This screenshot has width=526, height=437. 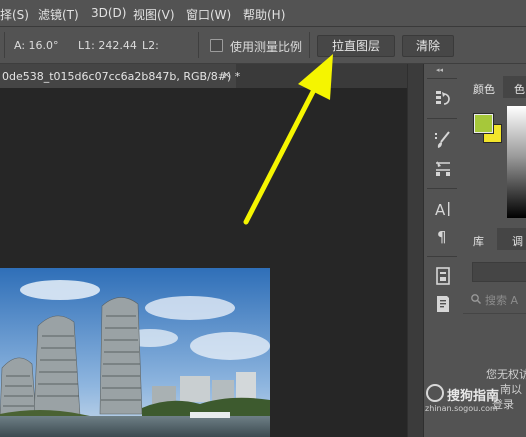 What do you see at coordinates (501, 300) in the screenshot?
I see `library-search-input: 搜索 A` at bounding box center [501, 300].